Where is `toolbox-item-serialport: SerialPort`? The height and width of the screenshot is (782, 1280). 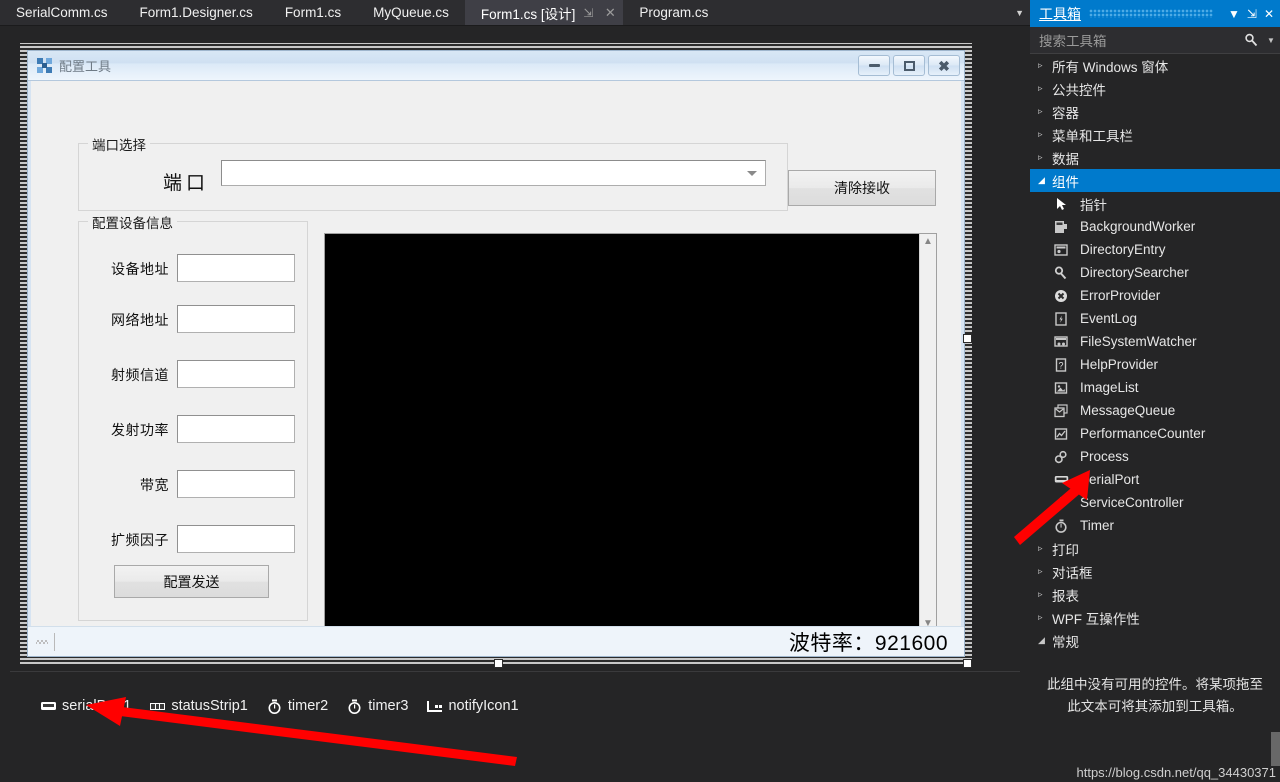
toolbox-item-serialport: SerialPort is located at coordinates (1155, 479).